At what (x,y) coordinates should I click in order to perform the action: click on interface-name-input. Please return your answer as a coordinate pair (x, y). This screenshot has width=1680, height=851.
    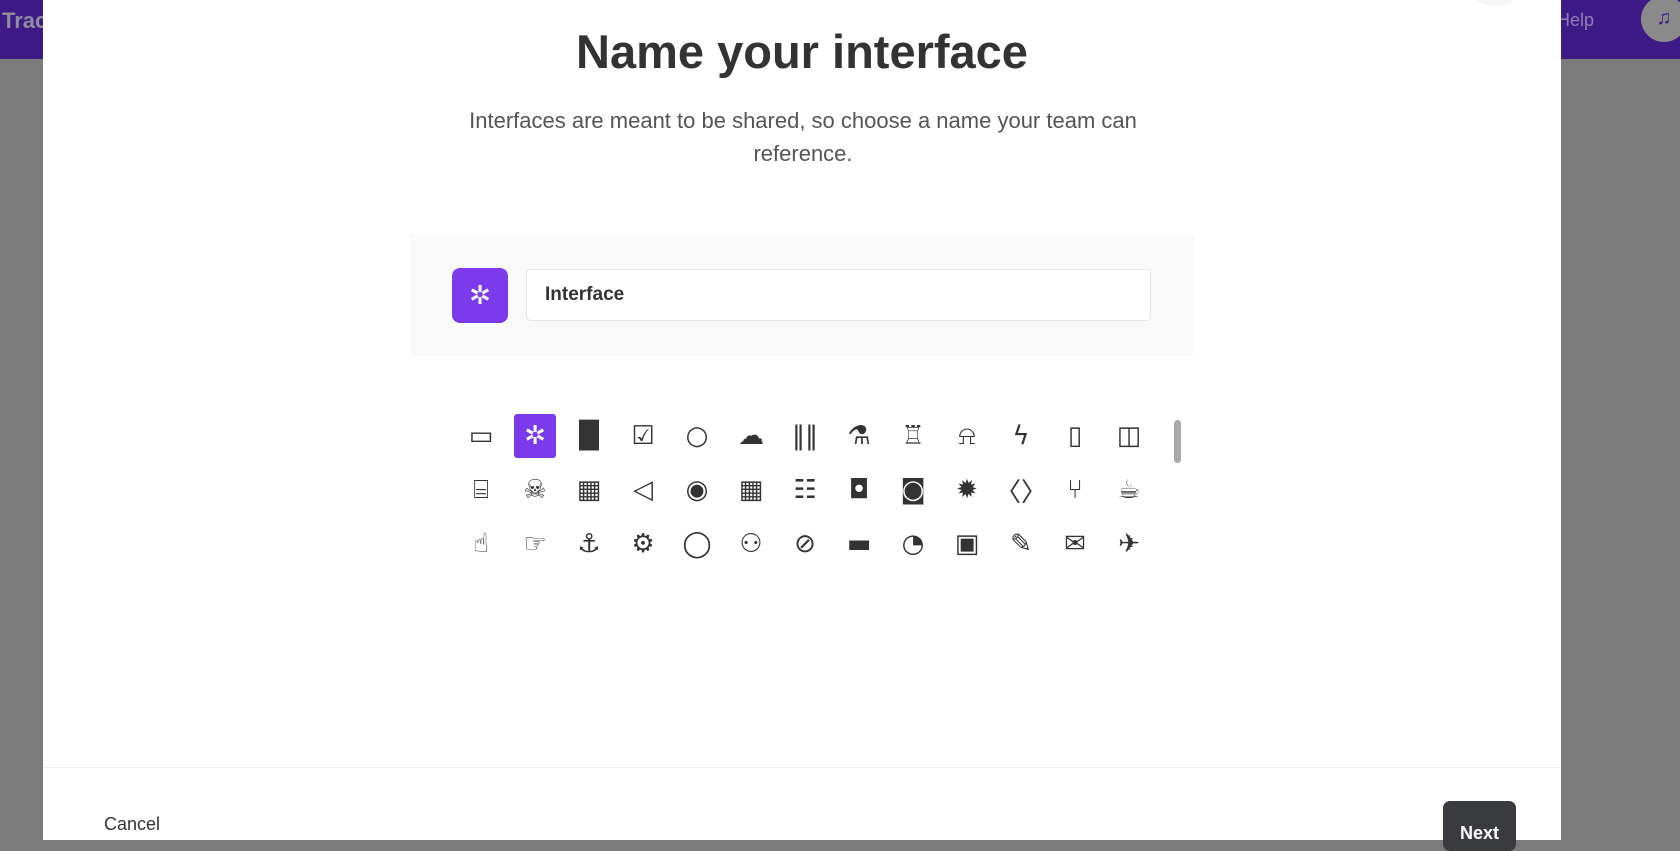
    Looking at the image, I should click on (838, 295).